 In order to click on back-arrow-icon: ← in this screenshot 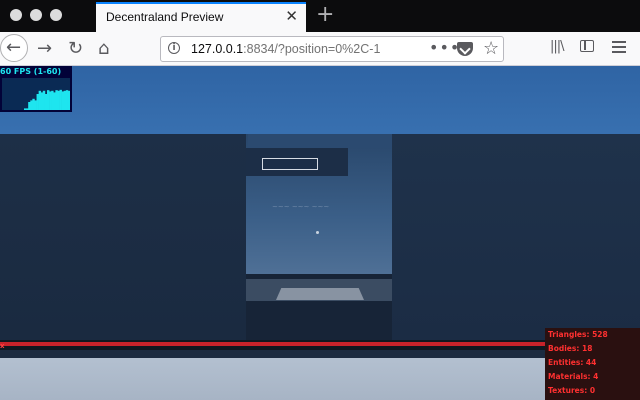, I will do `click(14, 47)`.